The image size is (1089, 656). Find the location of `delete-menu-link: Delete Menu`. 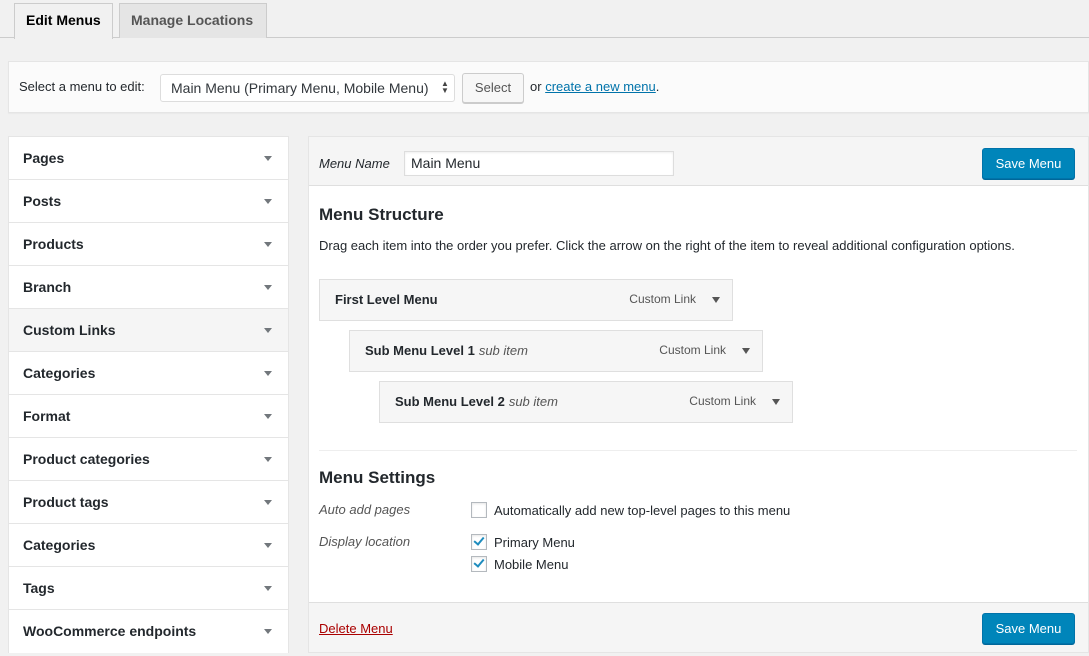

delete-menu-link: Delete Menu is located at coordinates (356, 628).